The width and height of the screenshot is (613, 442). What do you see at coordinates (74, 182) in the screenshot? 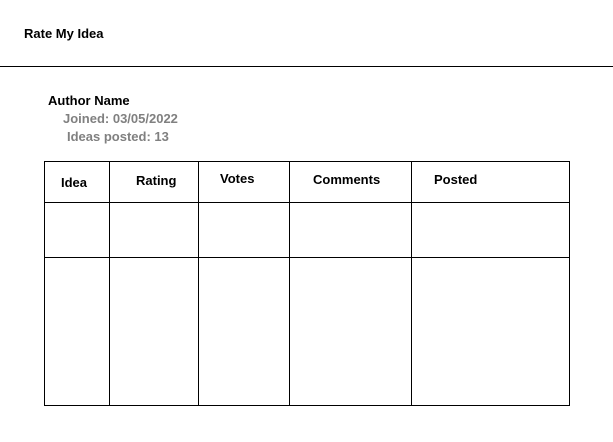
I see `column-header-idea: Idea` at bounding box center [74, 182].